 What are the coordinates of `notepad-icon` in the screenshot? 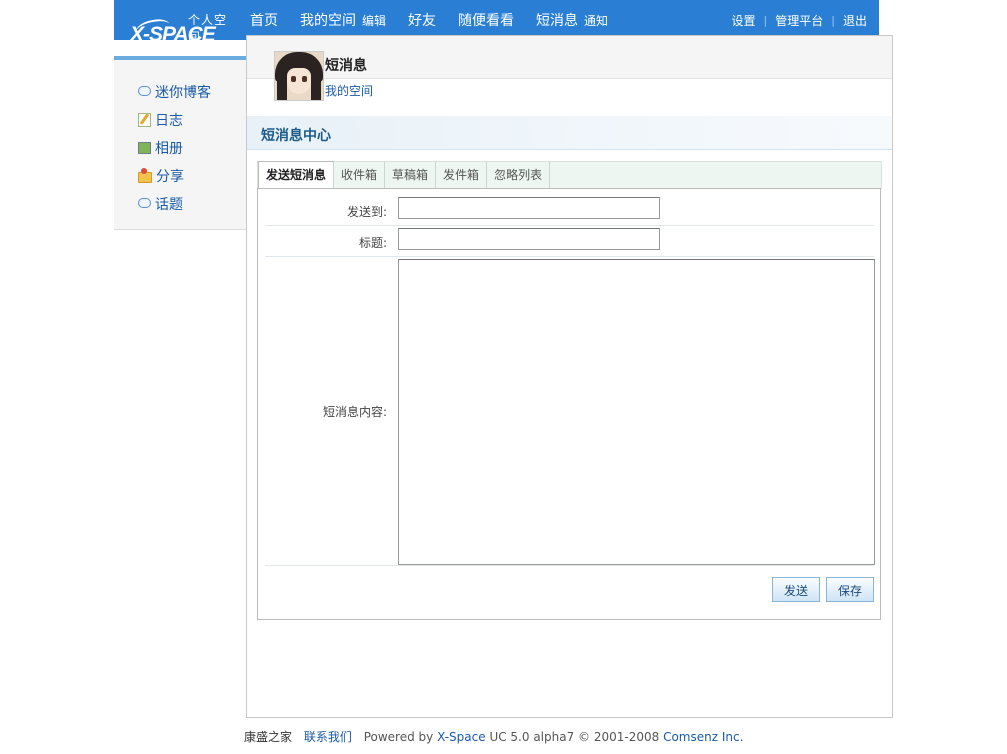 It's located at (144, 120).